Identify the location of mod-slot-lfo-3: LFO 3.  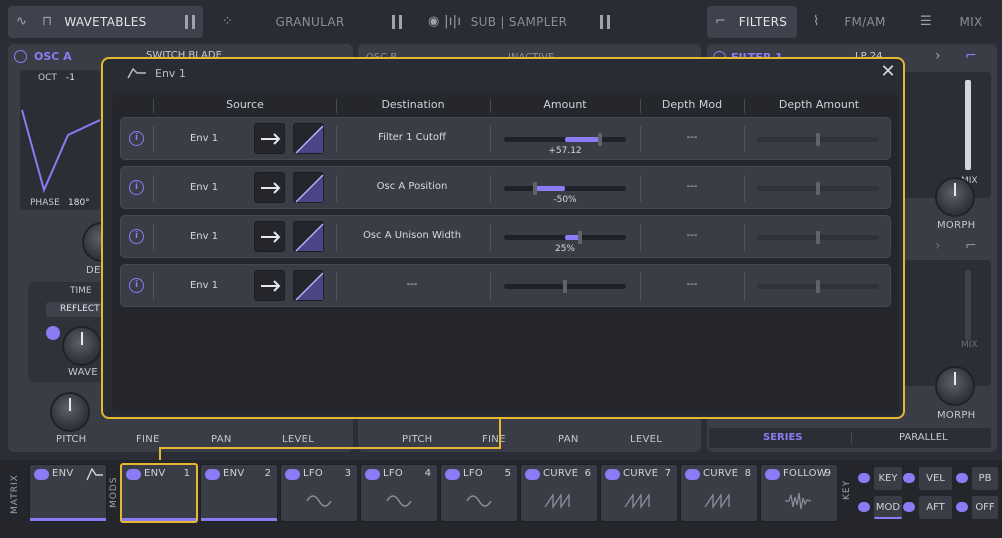
(319, 493).